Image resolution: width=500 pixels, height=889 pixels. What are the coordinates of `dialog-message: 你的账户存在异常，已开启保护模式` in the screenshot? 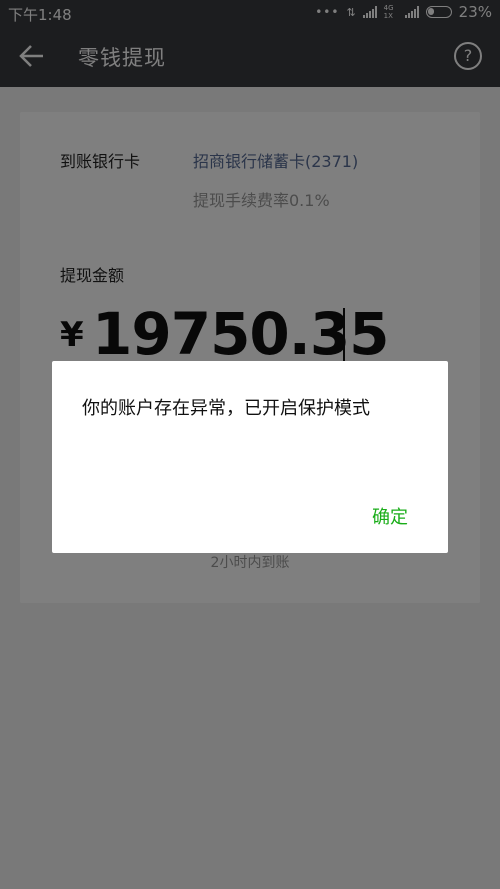 It's located at (226, 408).